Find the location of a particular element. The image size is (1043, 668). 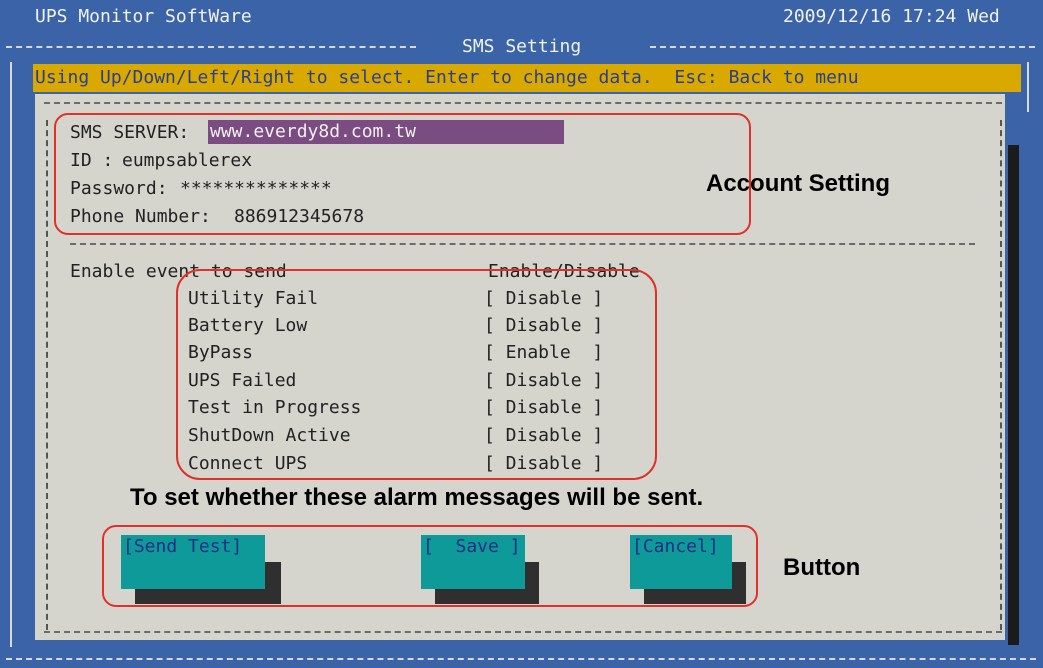

panel-bottom-divider is located at coordinates (523, 632).